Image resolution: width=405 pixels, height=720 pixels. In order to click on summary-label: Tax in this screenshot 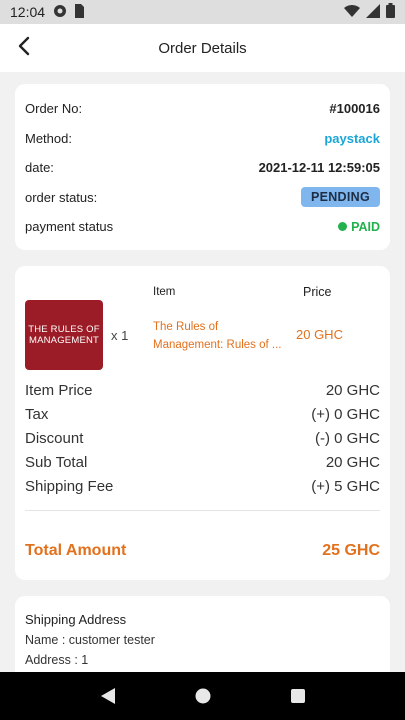, I will do `click(37, 414)`.